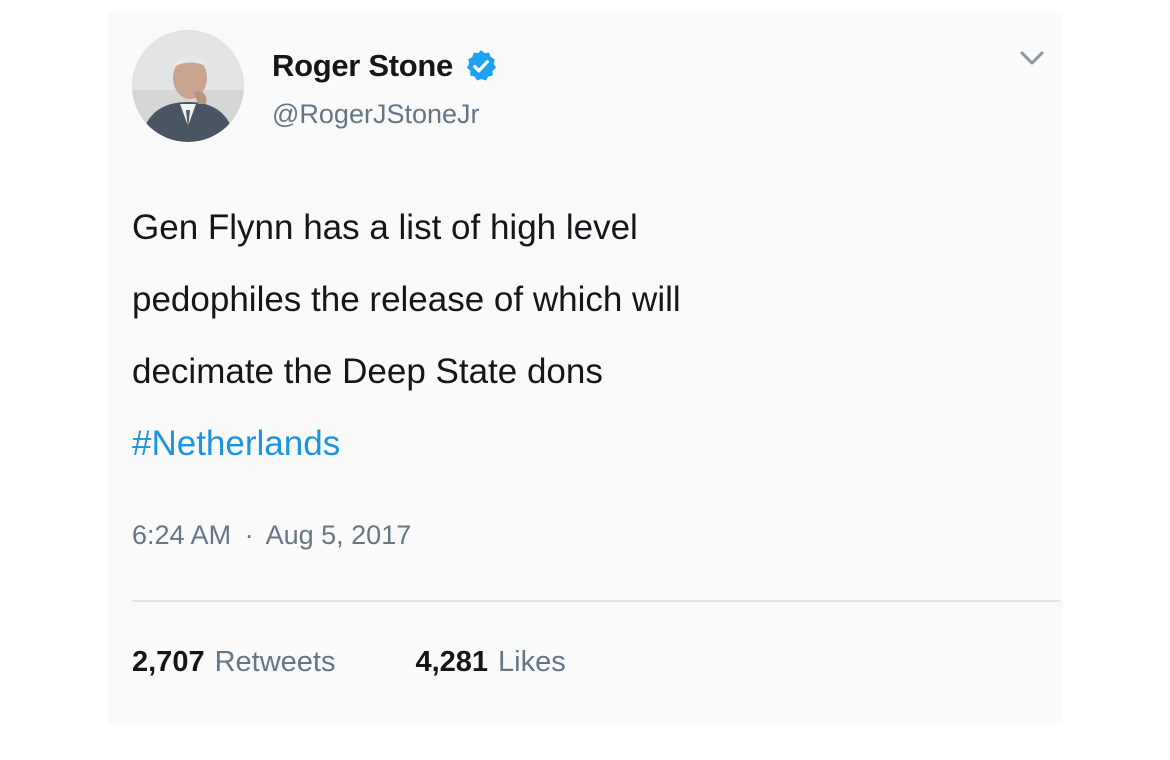  What do you see at coordinates (362, 66) in the screenshot?
I see `author-display-name: Roger Stone` at bounding box center [362, 66].